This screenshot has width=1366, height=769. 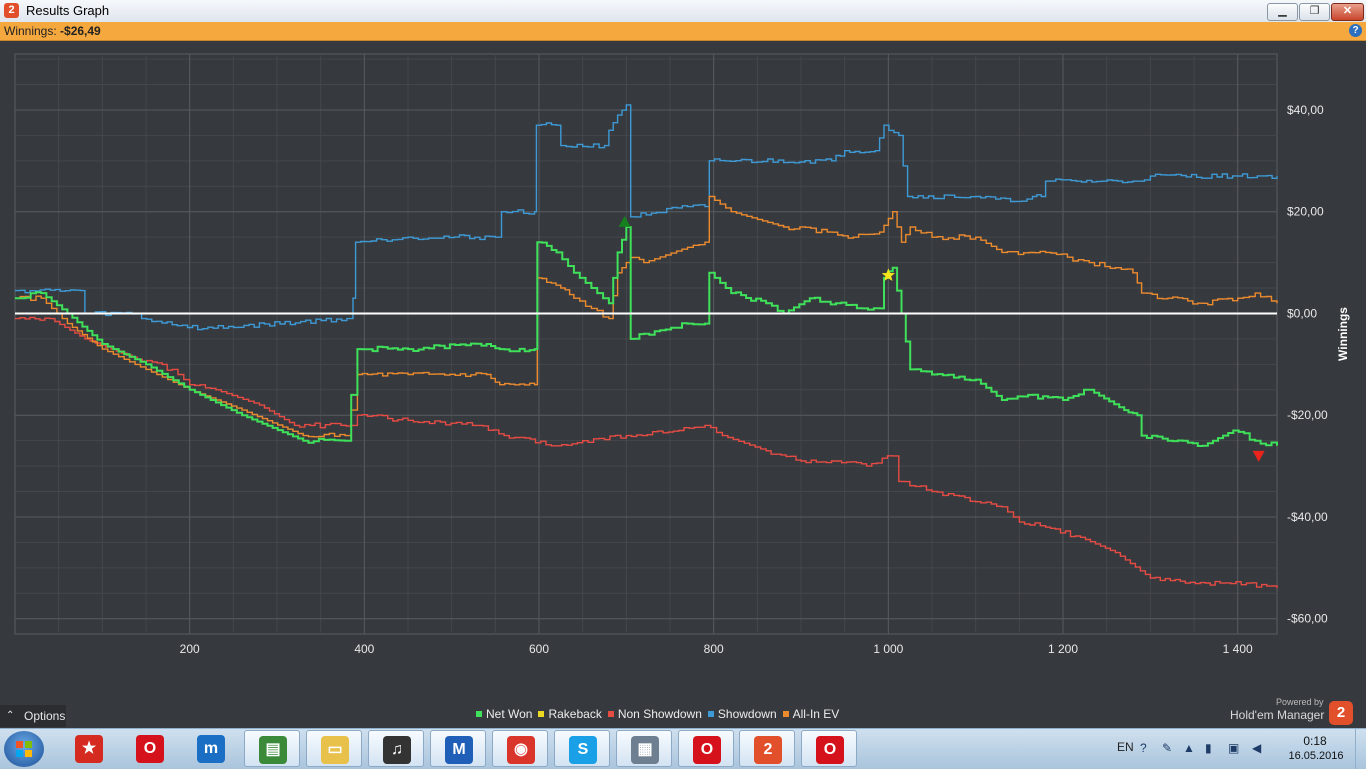 I want to click on taskbar-app-file-explorer: ▭, so click(x=334, y=748).